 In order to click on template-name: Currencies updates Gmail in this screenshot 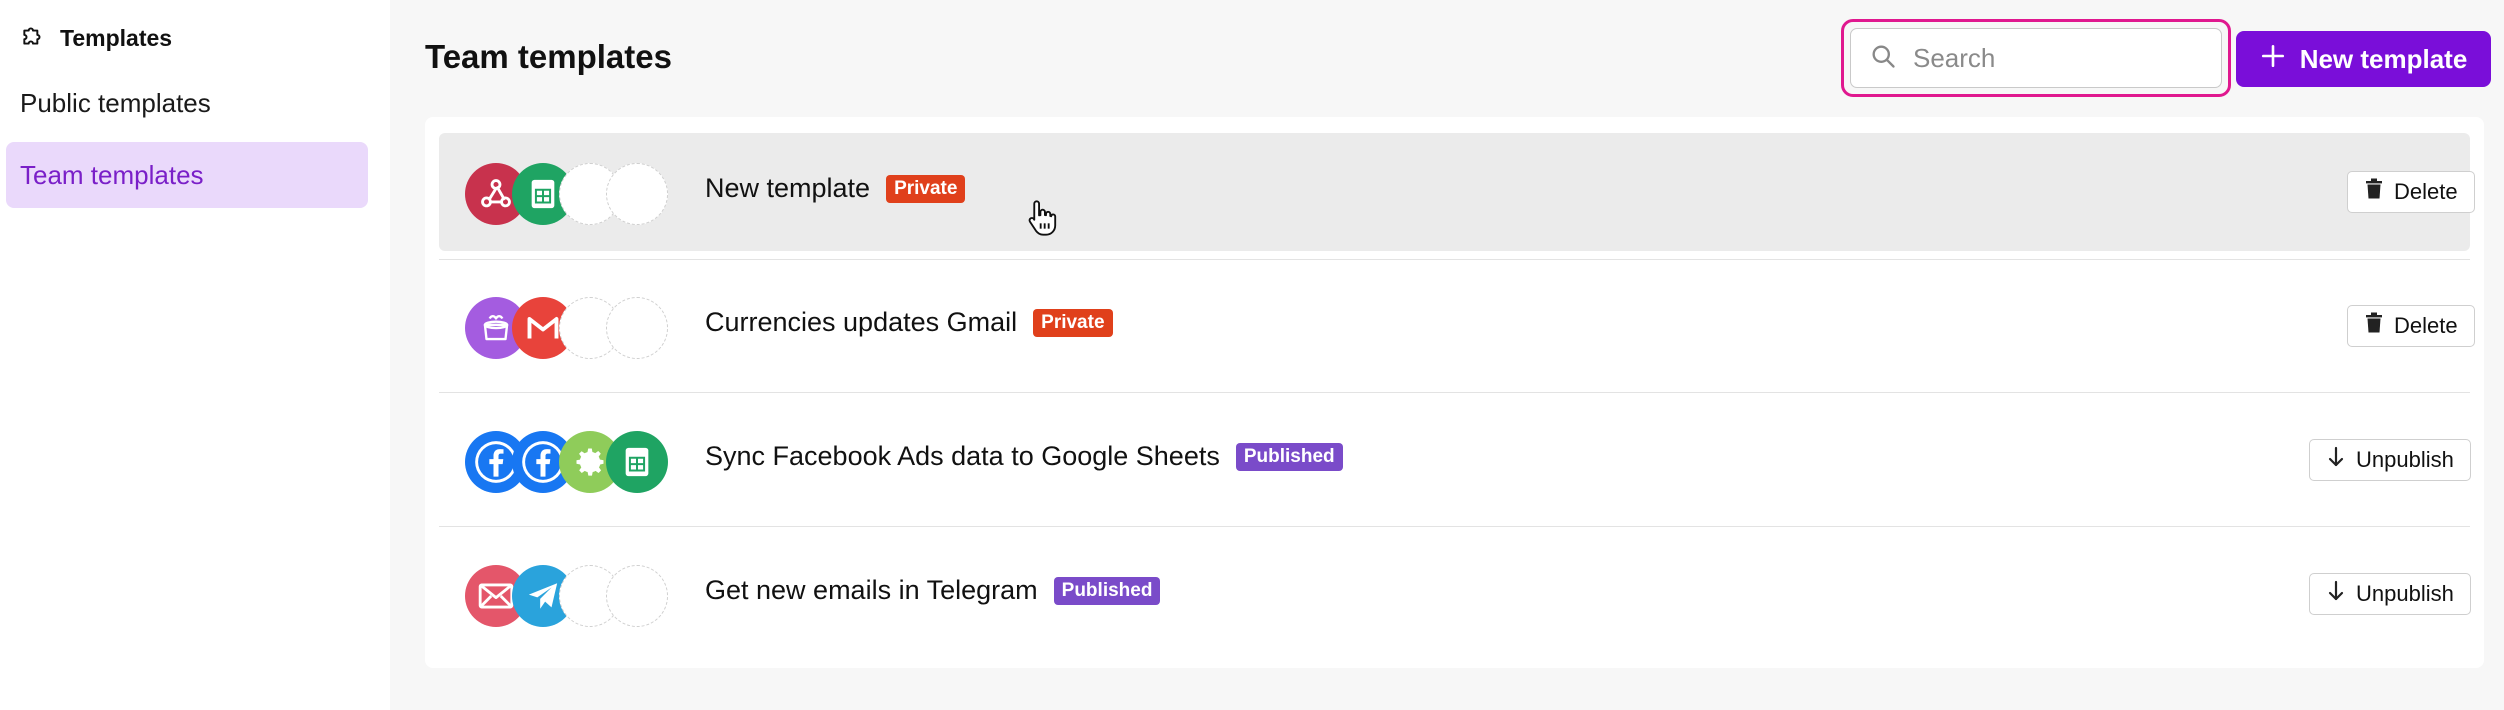, I will do `click(861, 322)`.